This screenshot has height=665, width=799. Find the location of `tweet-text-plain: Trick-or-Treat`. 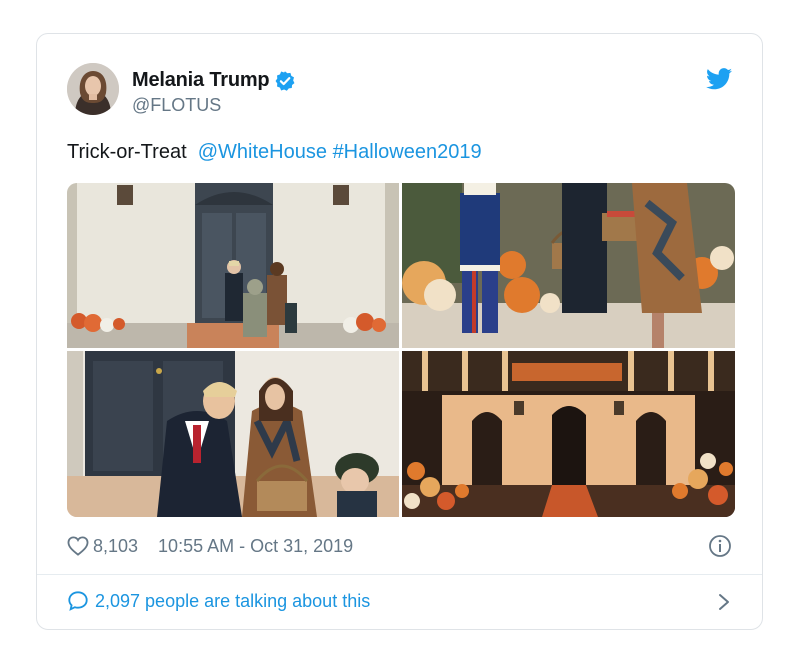

tweet-text-plain: Trick-or-Treat is located at coordinates (127, 152).